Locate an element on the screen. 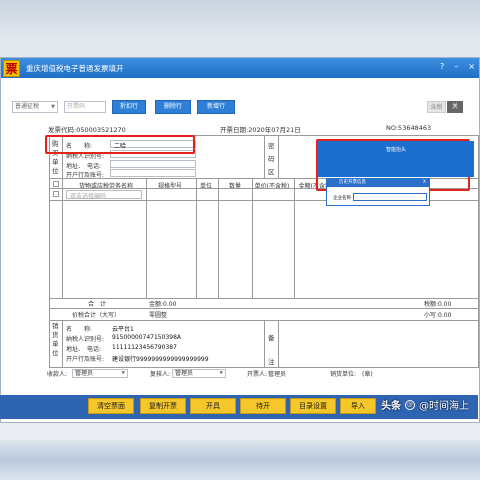 This screenshot has height=480, width=480. buyer-name-highlight is located at coordinates (120, 144).